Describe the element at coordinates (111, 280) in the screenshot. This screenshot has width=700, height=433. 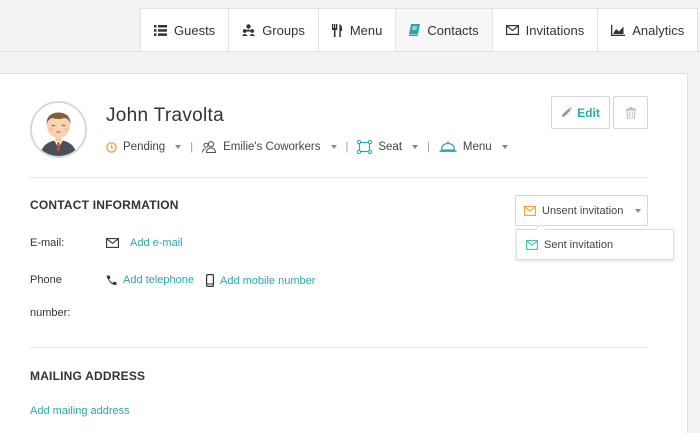
I see `phone-icon` at that location.